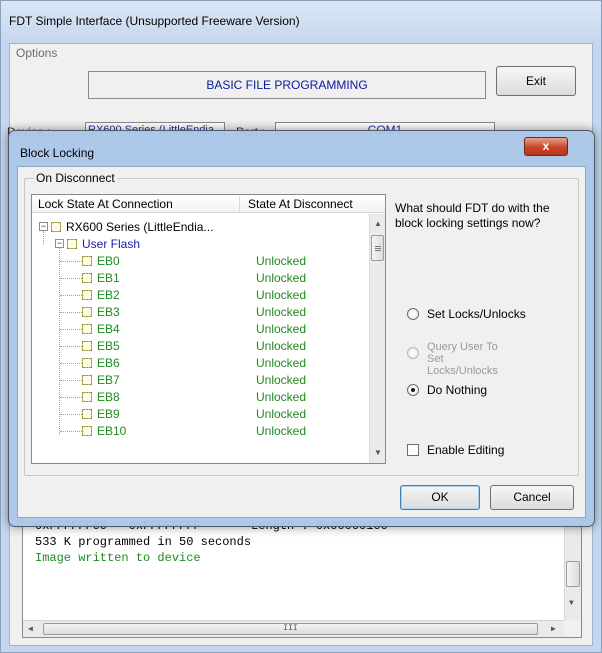 Image resolution: width=602 pixels, height=653 pixels. Describe the element at coordinates (108, 397) in the screenshot. I see `block-name: EB8` at that location.